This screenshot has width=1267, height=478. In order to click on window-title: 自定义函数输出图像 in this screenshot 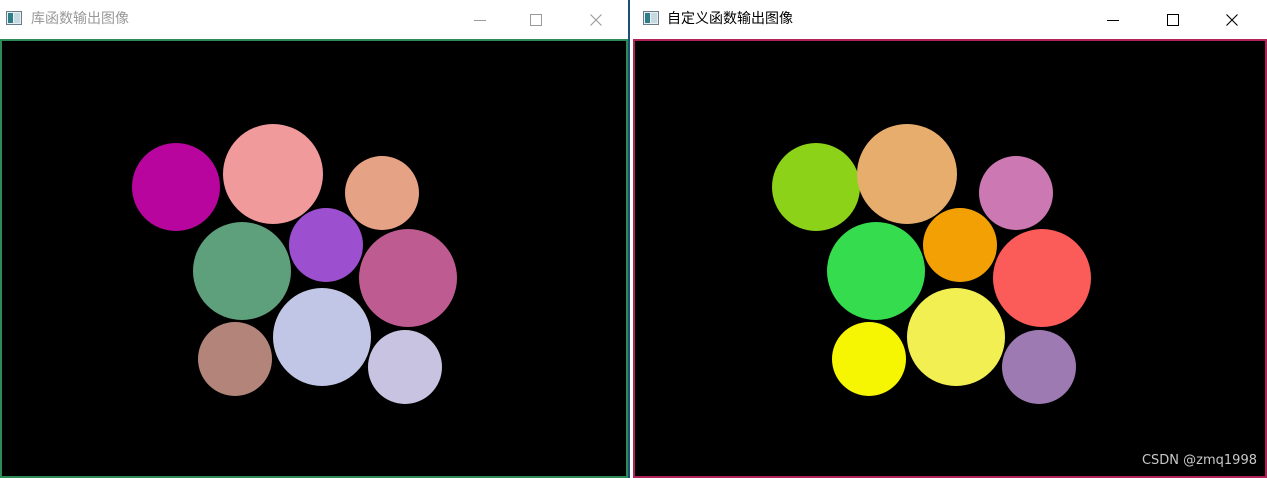, I will do `click(730, 19)`.